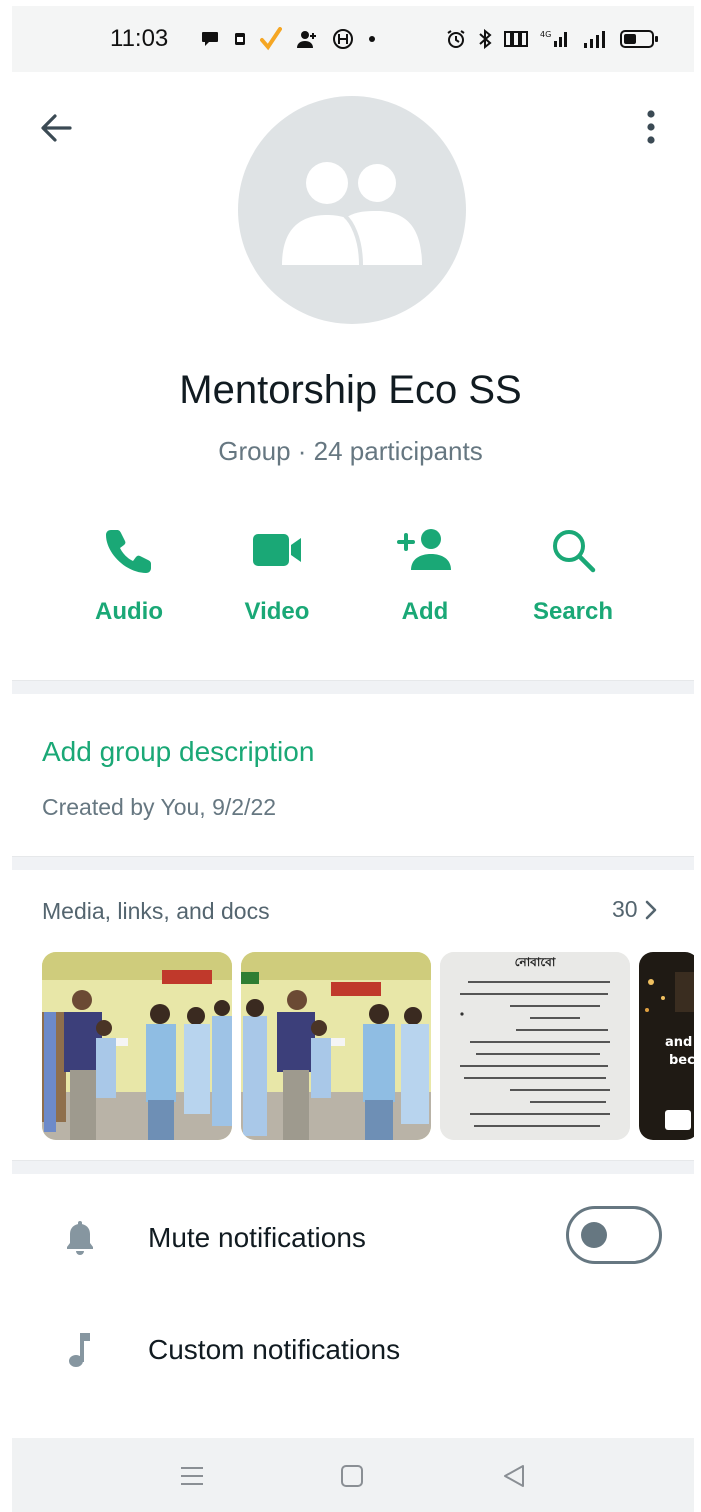 The width and height of the screenshot is (701, 1512). I want to click on triangle-left-icon, so click(514, 1476).